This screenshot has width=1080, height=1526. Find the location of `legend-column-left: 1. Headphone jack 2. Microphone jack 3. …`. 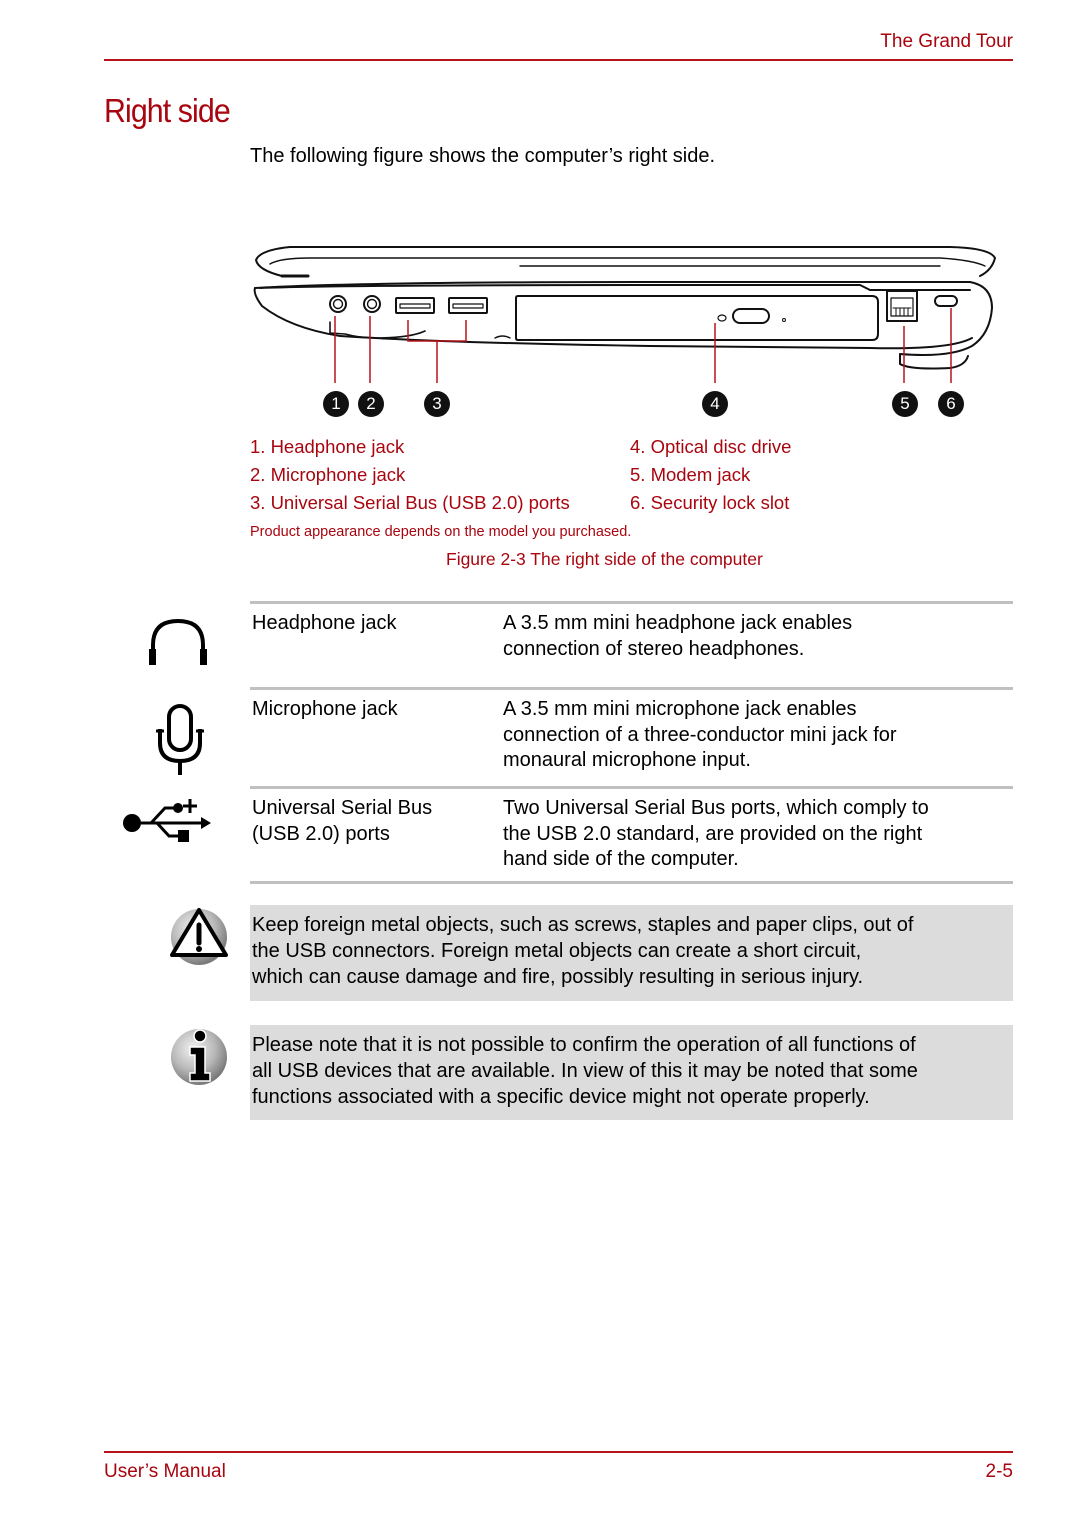

legend-column-left: 1. Headphone jack 2. Microphone jack 3. … is located at coordinates (410, 475).